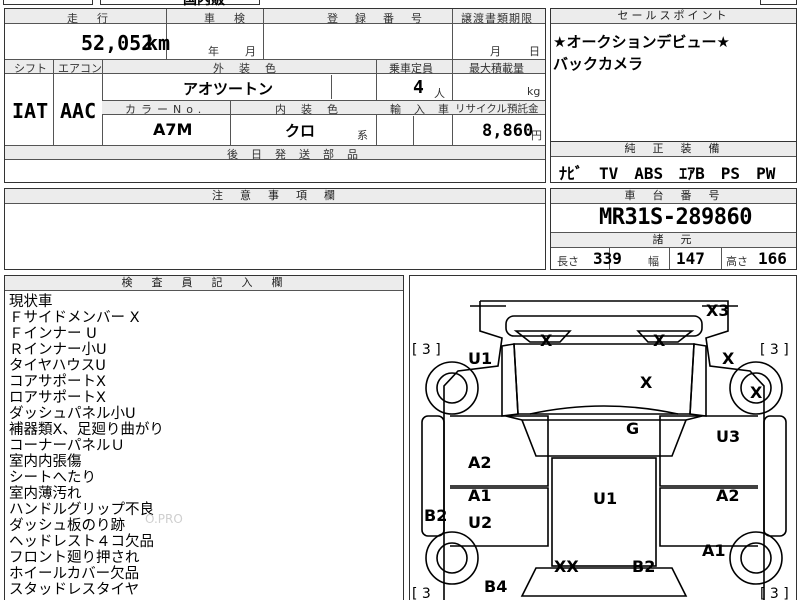  I want to click on mark-a2-left: A2, so click(480, 462).